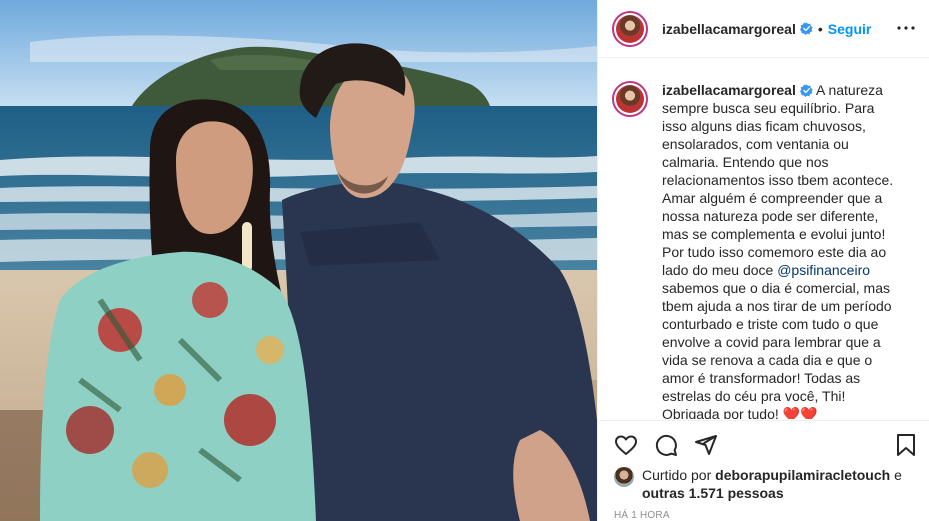 The height and width of the screenshot is (521, 929). I want to click on liker-avatar, so click(624, 477).